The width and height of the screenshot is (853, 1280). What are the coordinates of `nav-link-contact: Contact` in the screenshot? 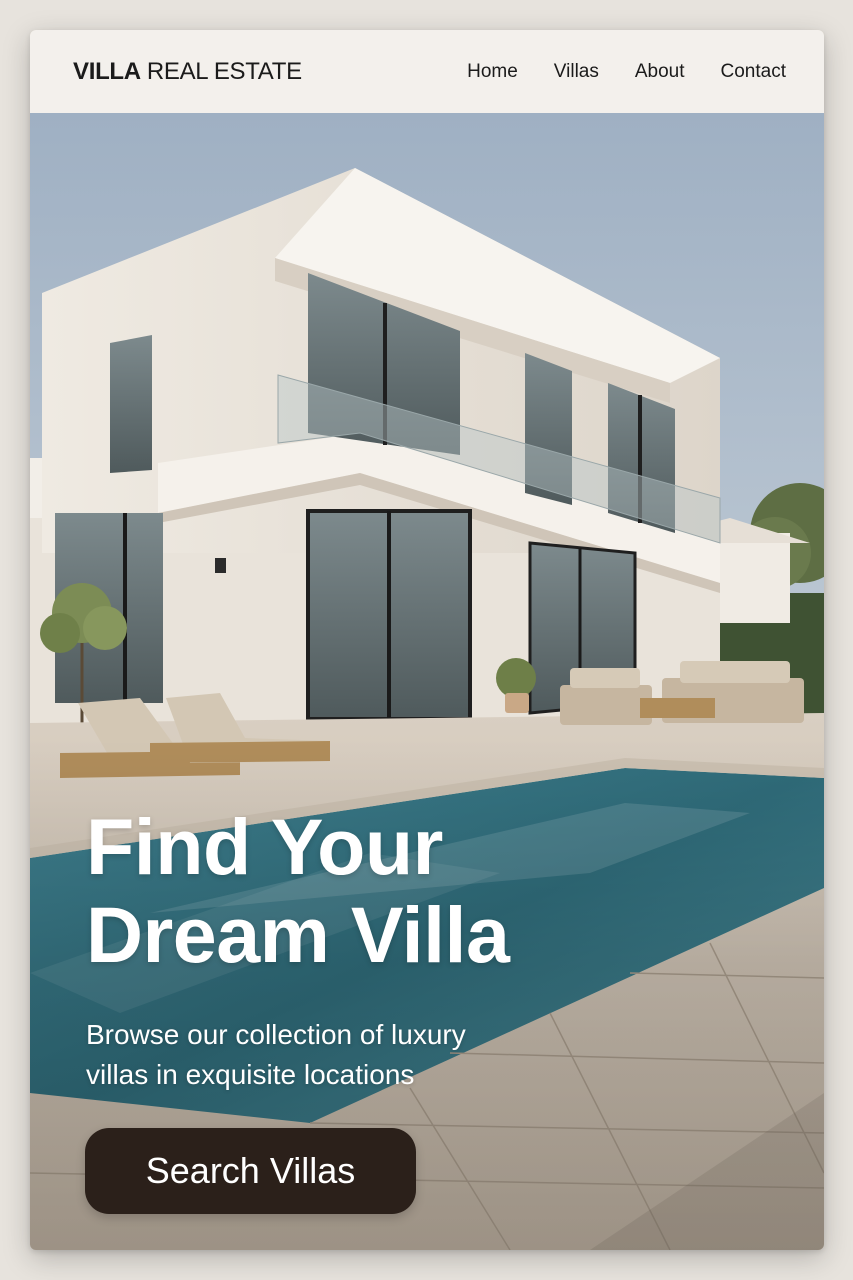 It's located at (753, 72).